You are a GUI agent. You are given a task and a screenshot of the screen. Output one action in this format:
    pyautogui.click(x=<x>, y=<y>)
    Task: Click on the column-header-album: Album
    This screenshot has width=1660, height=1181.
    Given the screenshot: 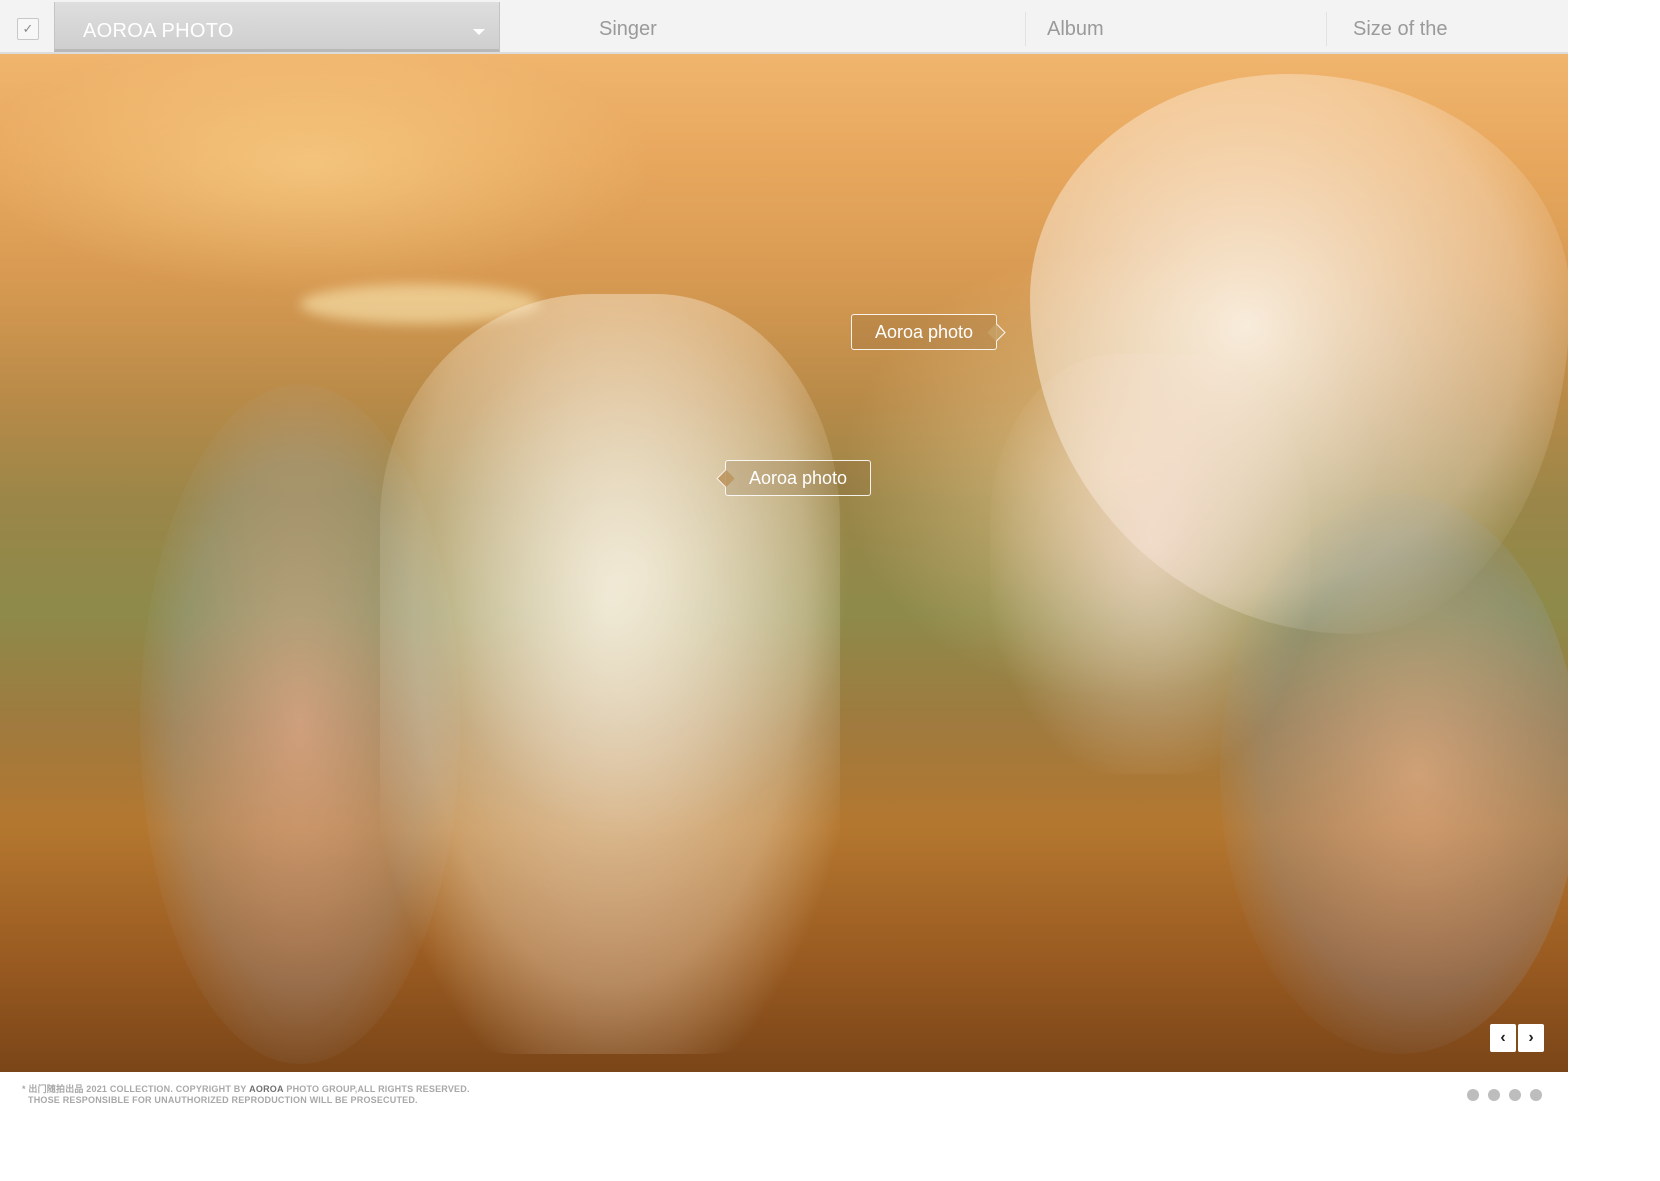 What is the action you would take?
    pyautogui.click(x=1075, y=29)
    